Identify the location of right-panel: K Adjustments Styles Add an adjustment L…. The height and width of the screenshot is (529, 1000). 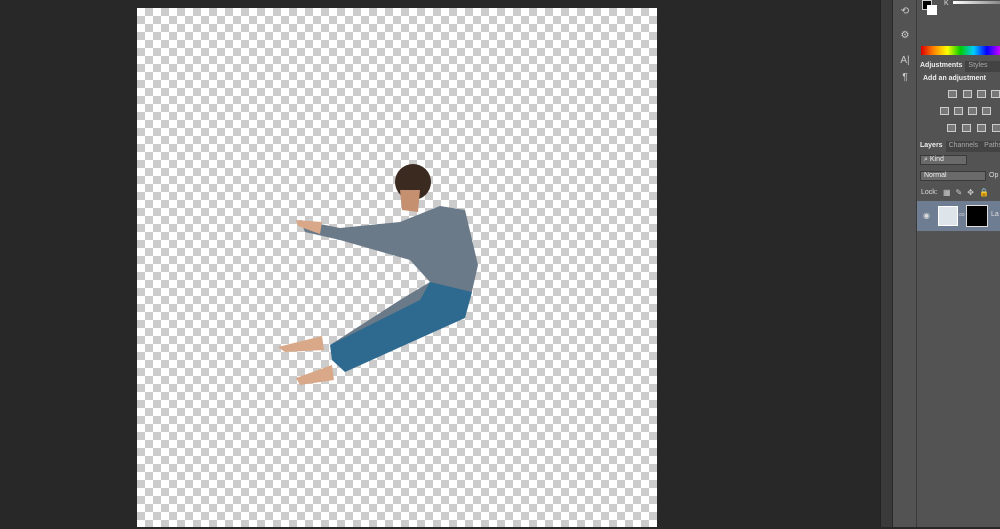
(958, 263).